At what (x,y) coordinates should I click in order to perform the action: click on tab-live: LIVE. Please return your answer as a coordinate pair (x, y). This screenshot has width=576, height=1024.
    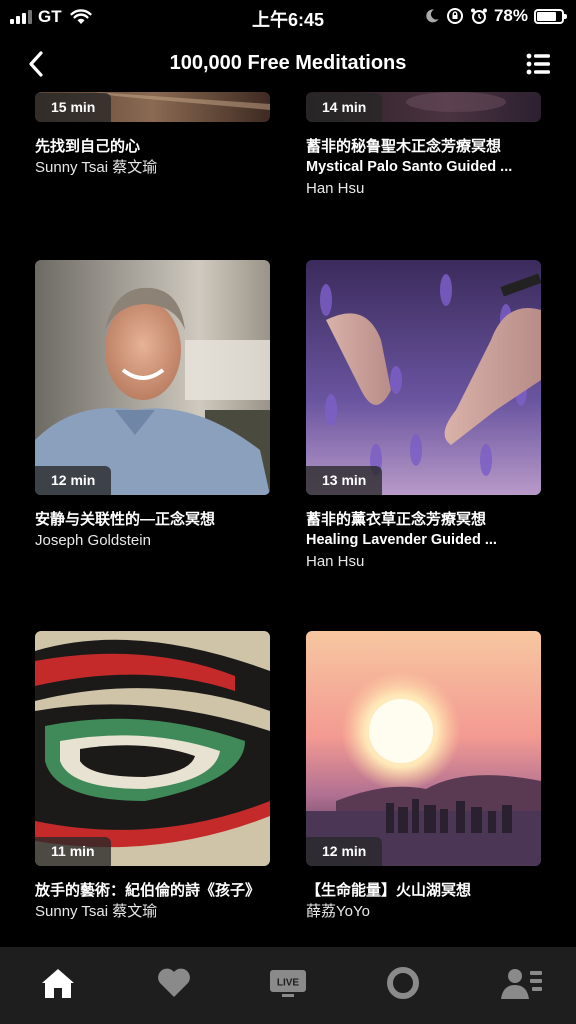
    Looking at the image, I should click on (288, 983).